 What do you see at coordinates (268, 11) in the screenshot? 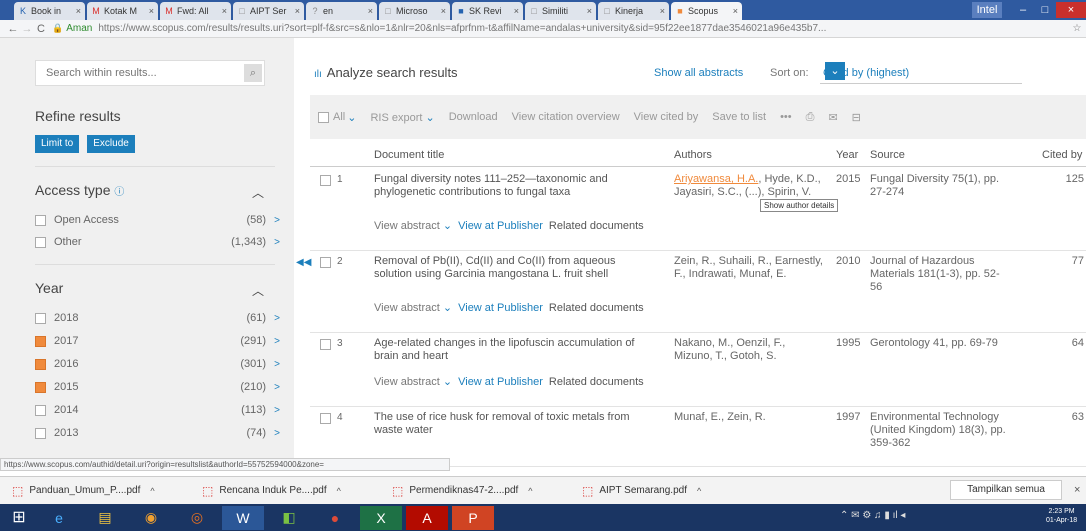
I see `browser-tab: □ AIPT Ser ×` at bounding box center [268, 11].